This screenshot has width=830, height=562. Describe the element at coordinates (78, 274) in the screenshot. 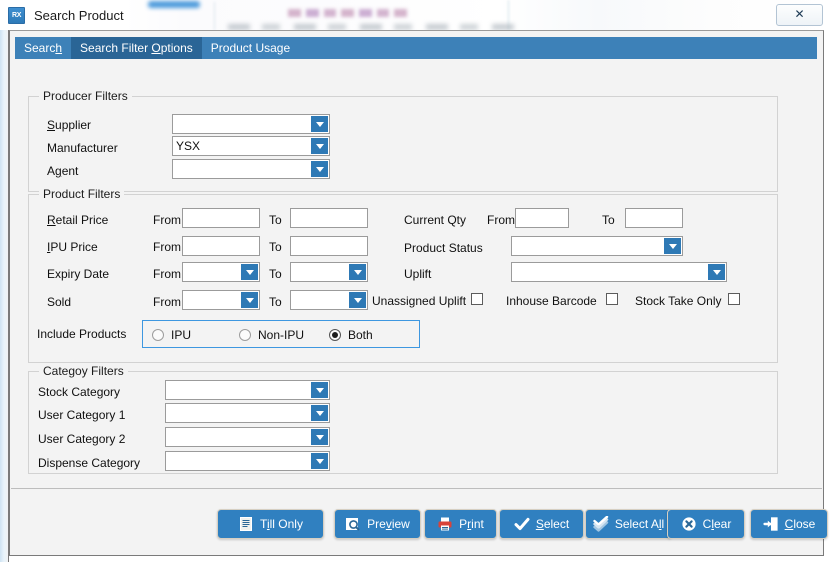

I see `expiry-date-label: Expiry Date` at that location.